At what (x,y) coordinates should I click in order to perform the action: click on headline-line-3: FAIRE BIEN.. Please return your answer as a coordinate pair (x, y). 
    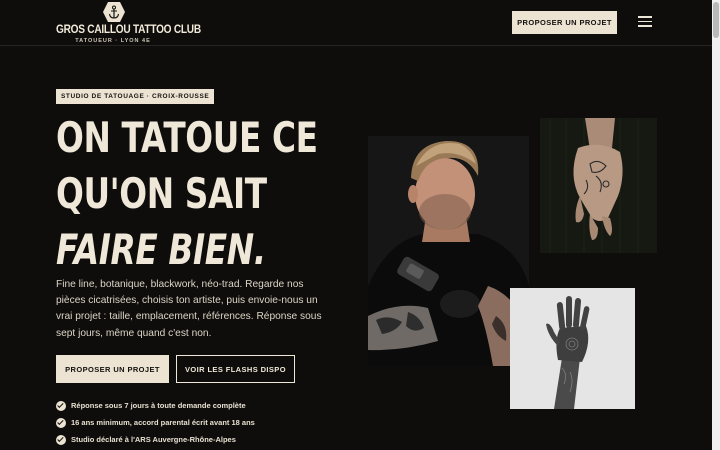
    Looking at the image, I should click on (161, 249).